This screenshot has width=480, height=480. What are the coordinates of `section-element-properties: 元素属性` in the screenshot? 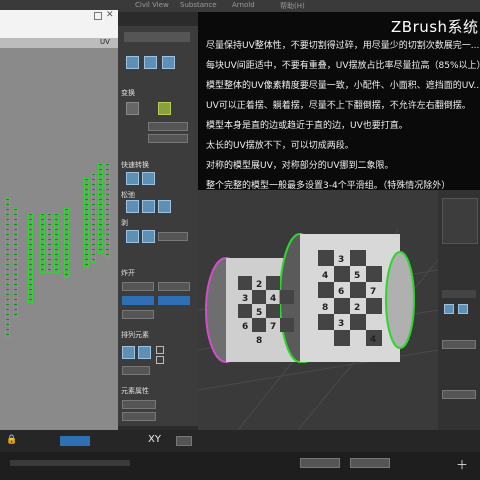 It's located at (157, 391).